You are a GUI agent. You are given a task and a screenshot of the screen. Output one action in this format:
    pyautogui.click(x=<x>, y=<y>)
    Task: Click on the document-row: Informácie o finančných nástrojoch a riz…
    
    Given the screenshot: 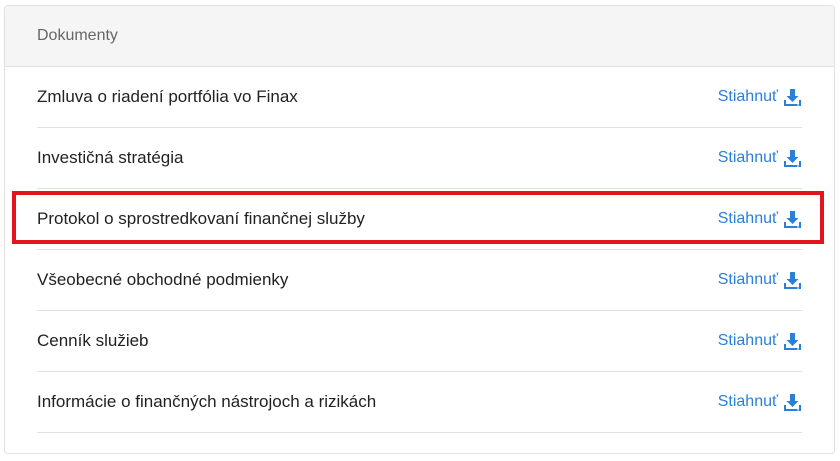 What is the action you would take?
    pyautogui.click(x=419, y=402)
    